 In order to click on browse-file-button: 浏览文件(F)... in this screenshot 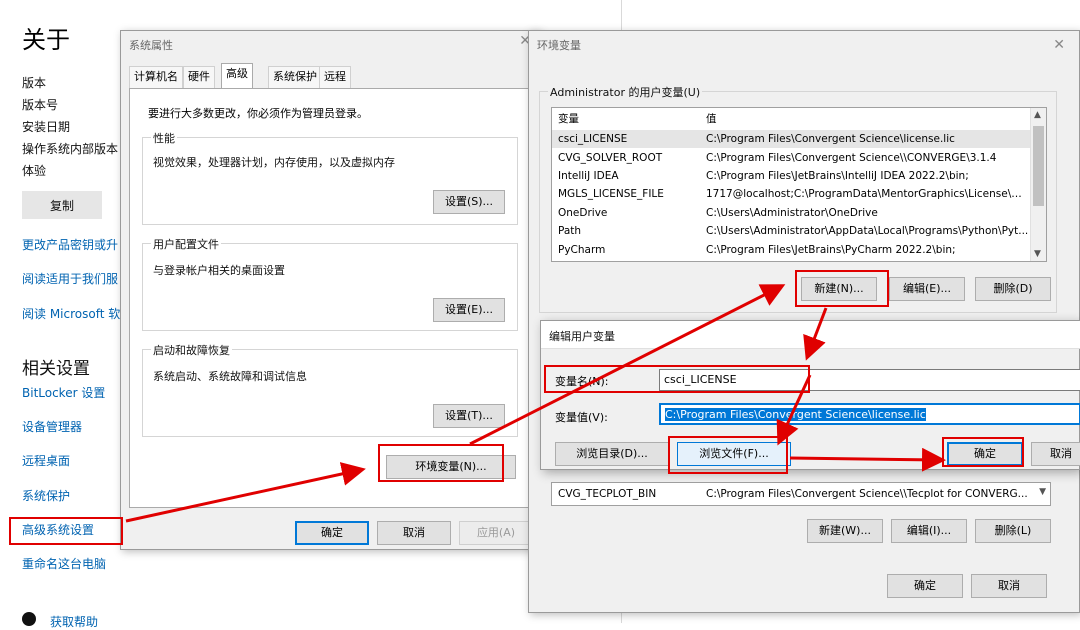, I will do `click(734, 454)`.